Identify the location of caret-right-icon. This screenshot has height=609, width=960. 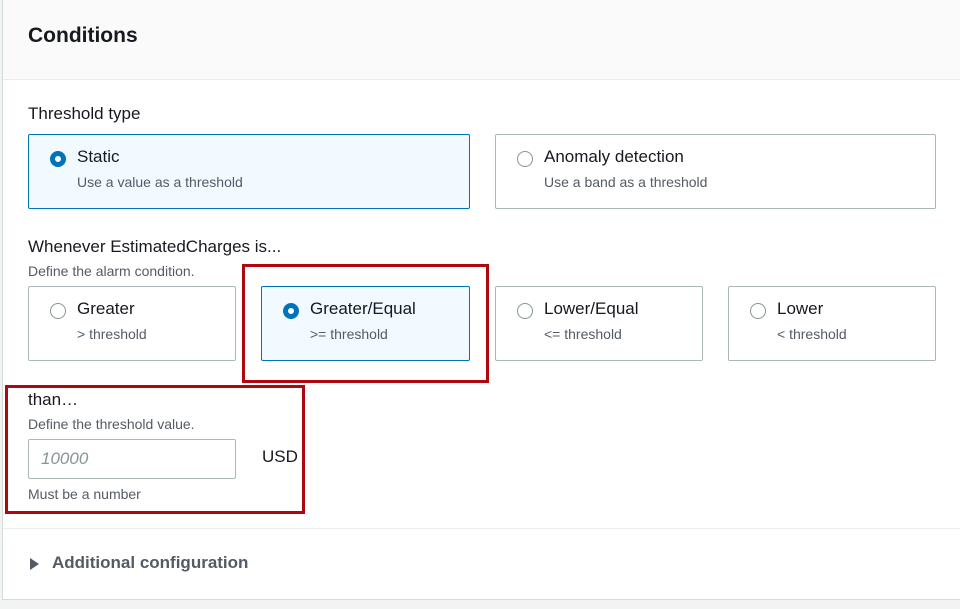
(34, 564).